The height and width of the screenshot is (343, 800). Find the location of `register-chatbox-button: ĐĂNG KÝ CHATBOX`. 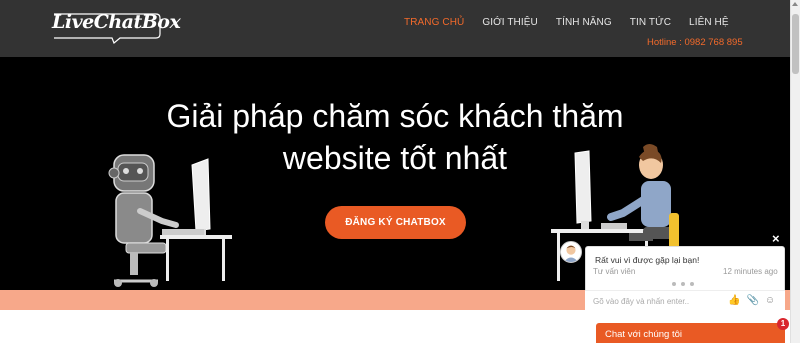

register-chatbox-button: ĐĂNG KÝ CHATBOX is located at coordinates (395, 222).